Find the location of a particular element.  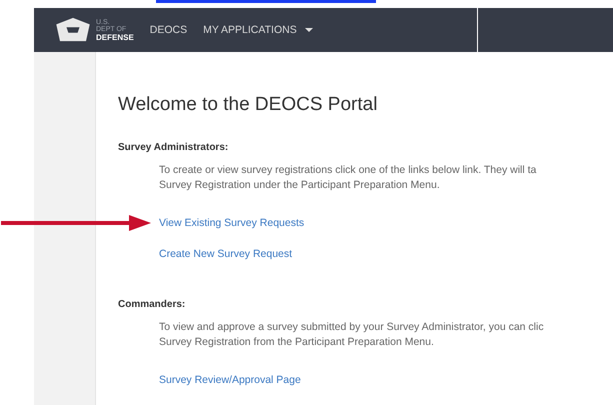

survey-link: View Existing Survey Requests is located at coordinates (231, 222).